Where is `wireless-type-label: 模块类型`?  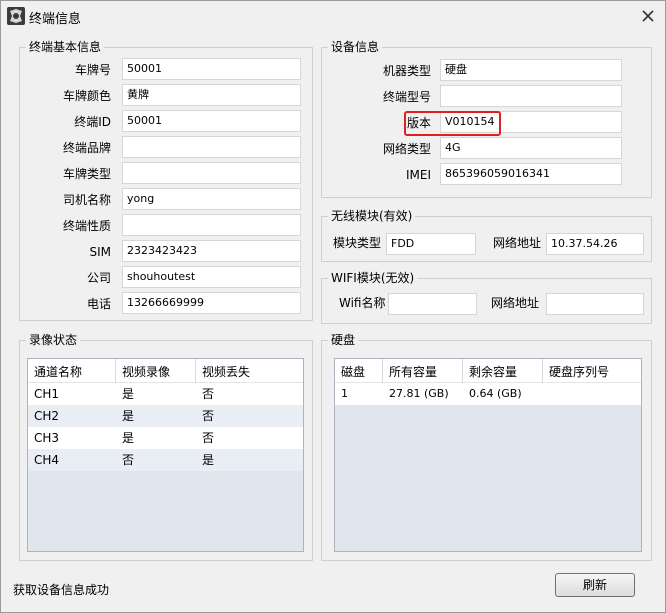 wireless-type-label: 模块类型 is located at coordinates (357, 243).